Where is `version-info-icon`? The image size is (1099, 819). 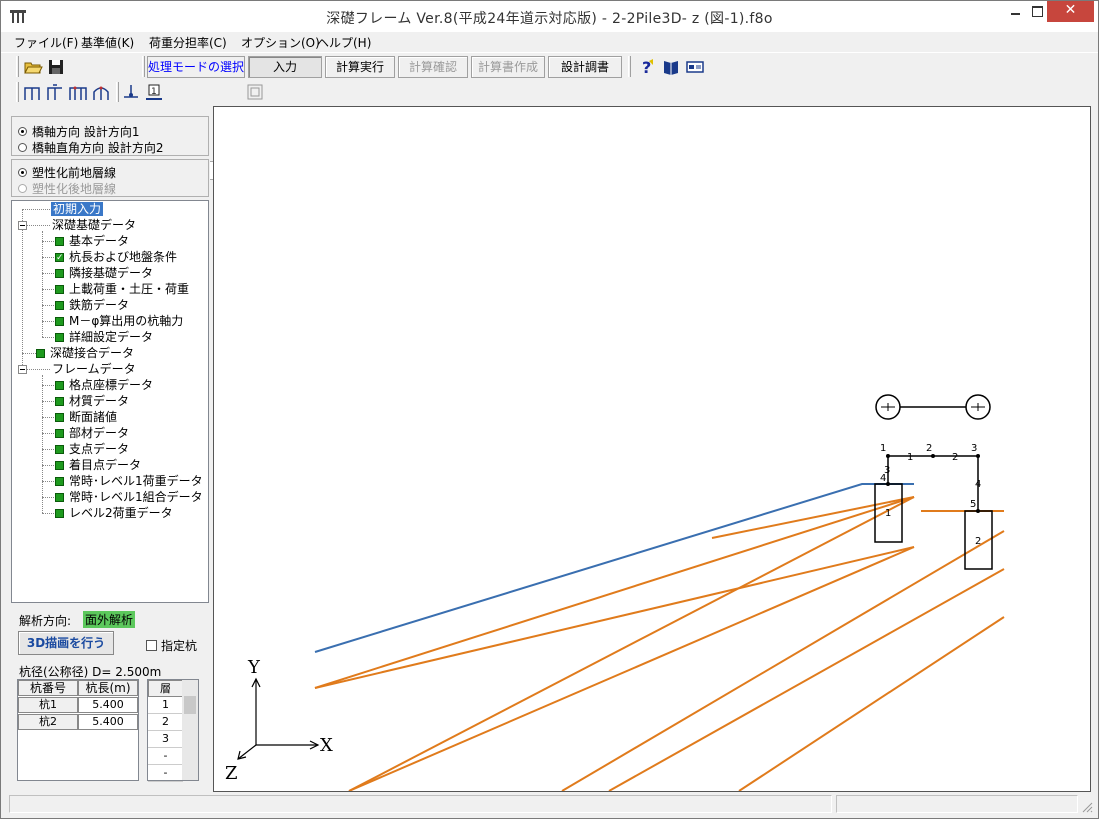
version-info-icon is located at coordinates (695, 67).